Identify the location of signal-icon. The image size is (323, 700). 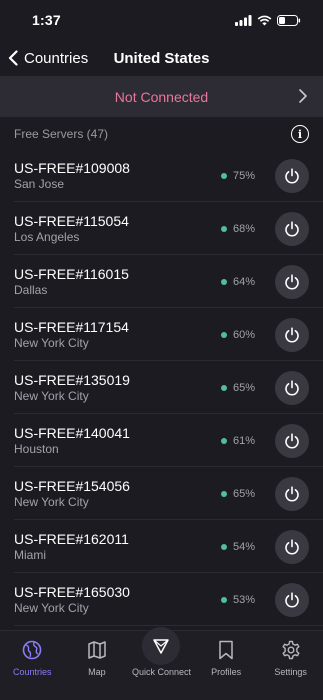
(243, 20).